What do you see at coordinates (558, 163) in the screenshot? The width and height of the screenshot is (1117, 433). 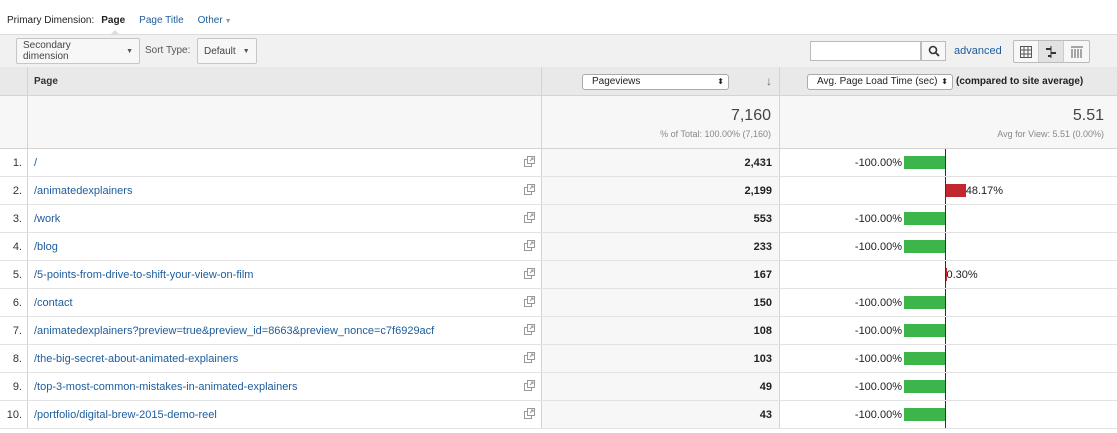 I see `table-row: 1. / 2,431 -100.00%` at bounding box center [558, 163].